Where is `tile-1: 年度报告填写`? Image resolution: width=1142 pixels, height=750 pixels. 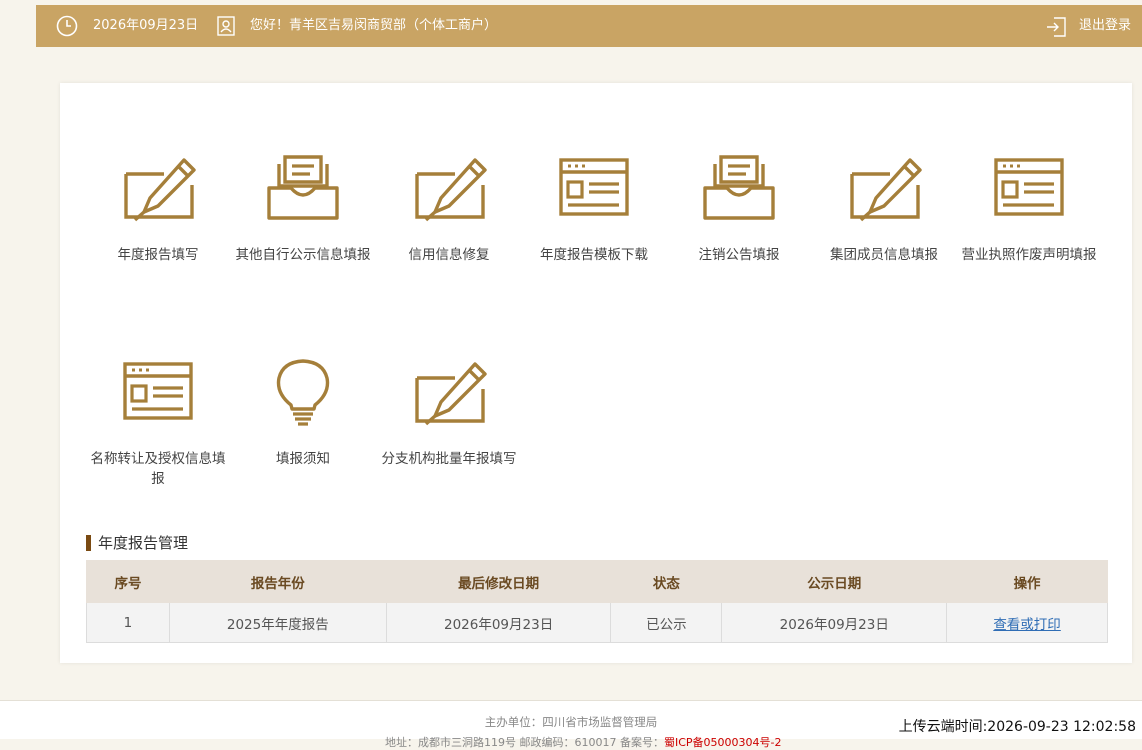 tile-1: 年度报告填写 is located at coordinates (158, 208).